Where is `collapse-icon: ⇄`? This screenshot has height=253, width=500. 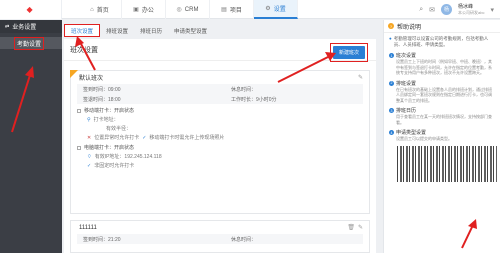
collapse-icon: ⇄ is located at coordinates (7, 26).